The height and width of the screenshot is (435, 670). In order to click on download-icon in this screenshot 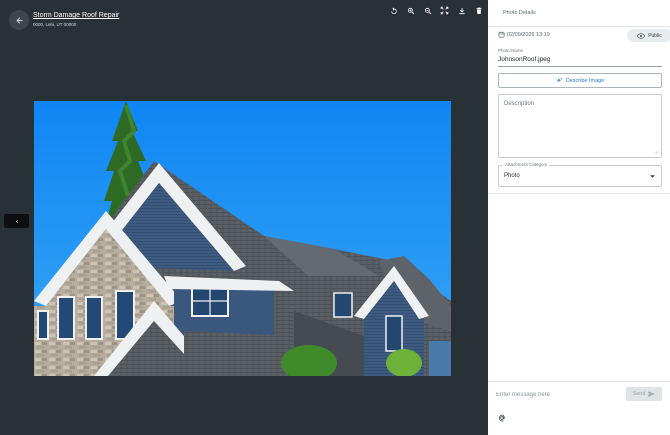, I will do `click(461, 10)`.